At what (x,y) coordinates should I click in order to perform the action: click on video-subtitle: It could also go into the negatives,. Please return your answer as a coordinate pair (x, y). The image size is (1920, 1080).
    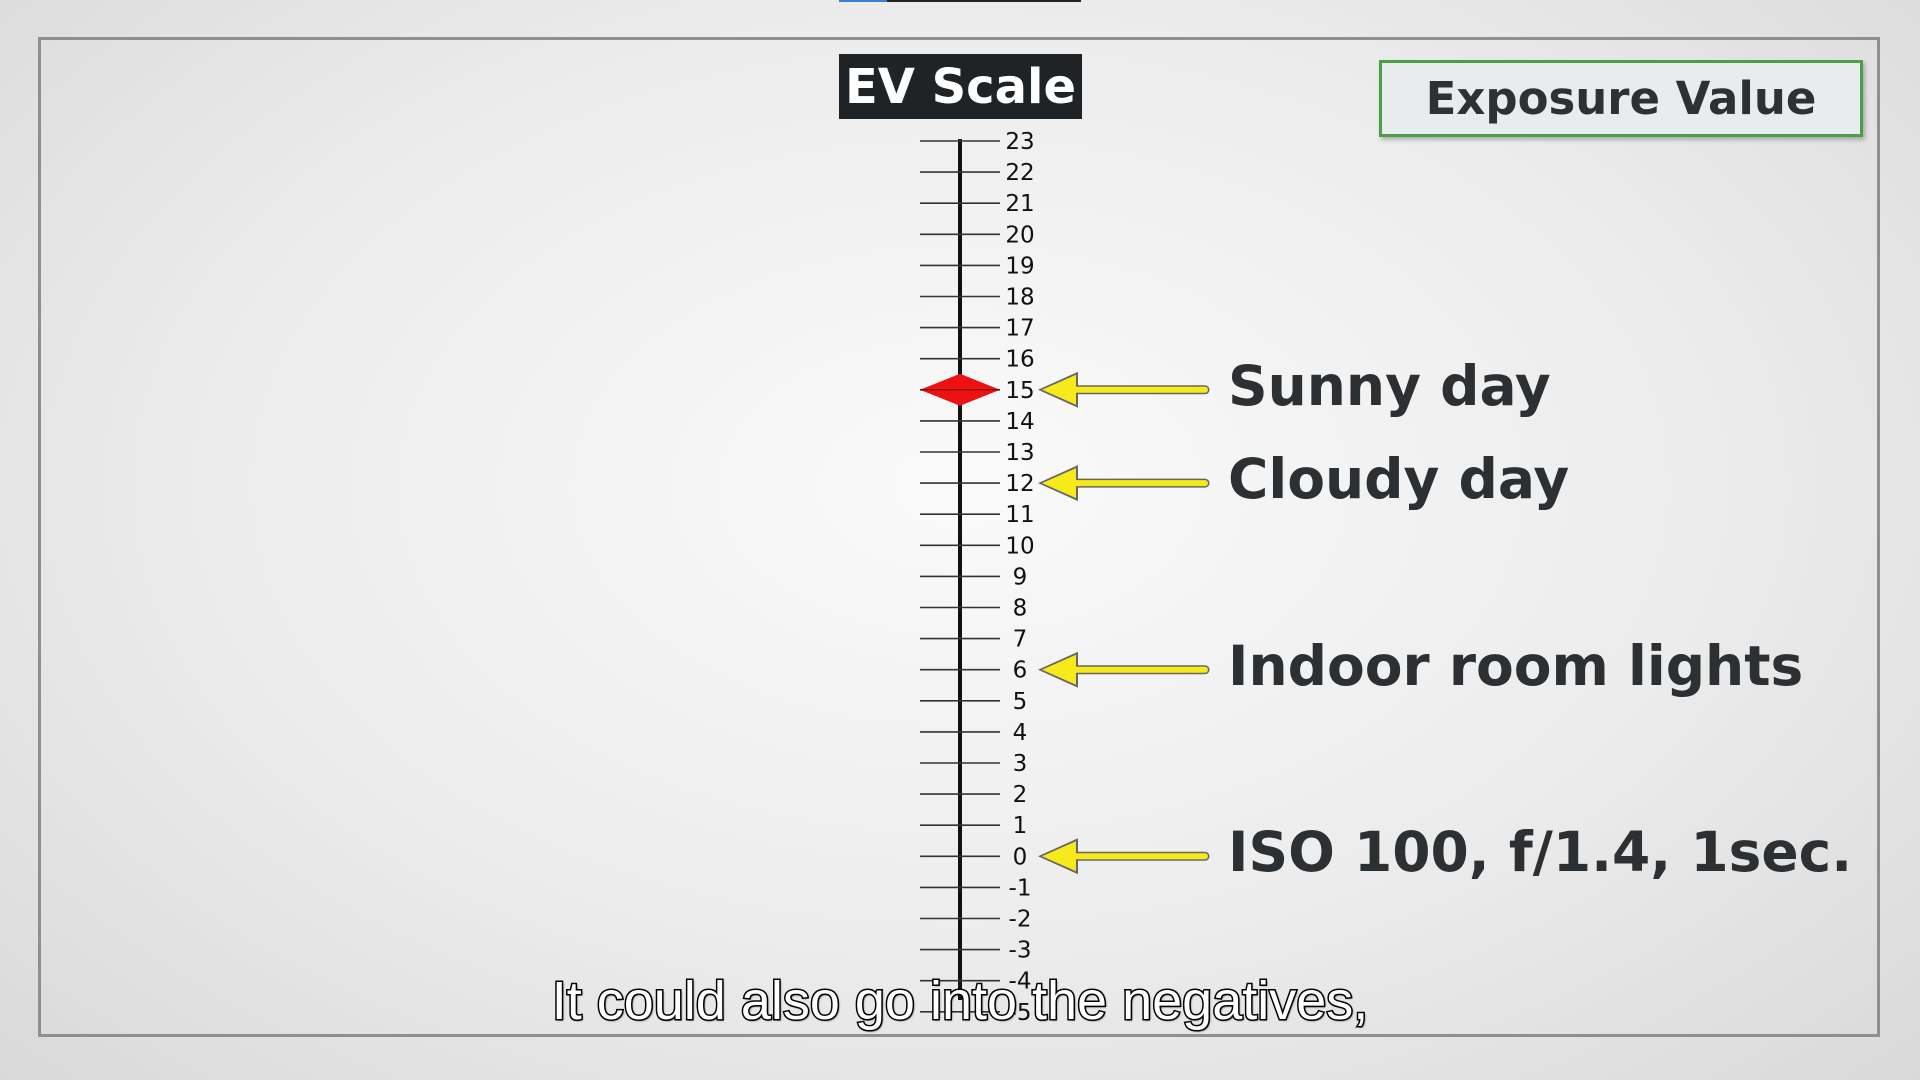
    Looking at the image, I should click on (960, 1001).